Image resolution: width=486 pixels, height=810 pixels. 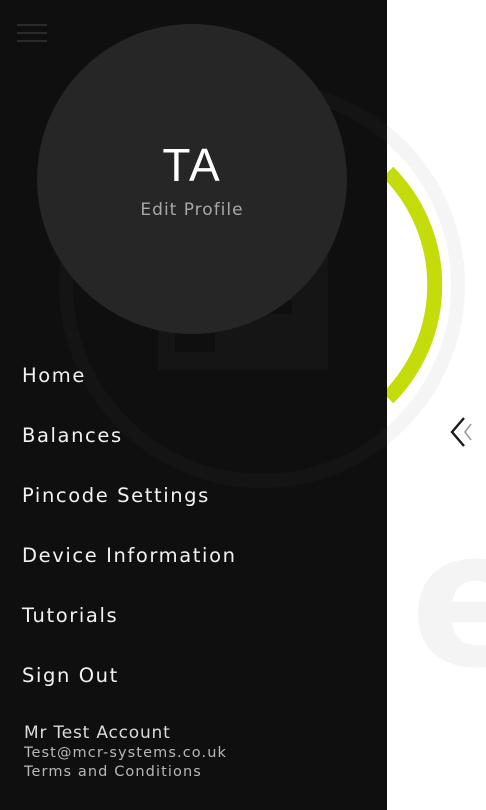 I want to click on nav-item-pincode-settings: Pincode Settings, so click(x=129, y=502).